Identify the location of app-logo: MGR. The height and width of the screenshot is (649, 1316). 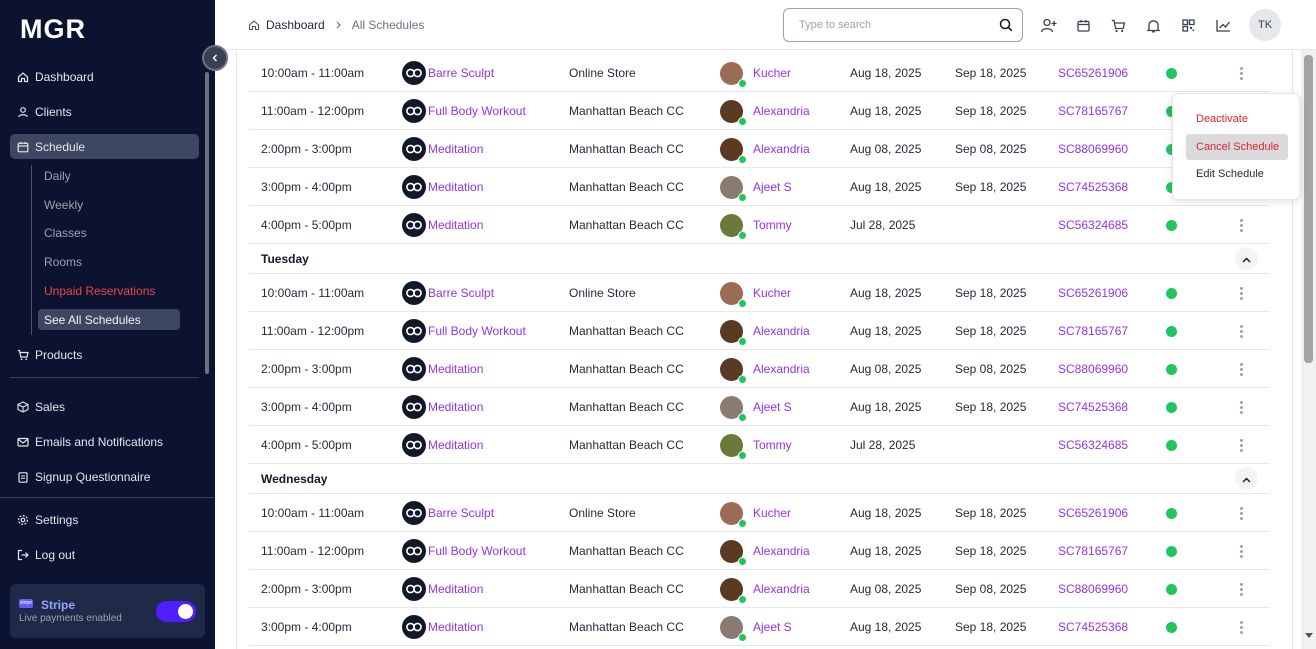
(53, 29).